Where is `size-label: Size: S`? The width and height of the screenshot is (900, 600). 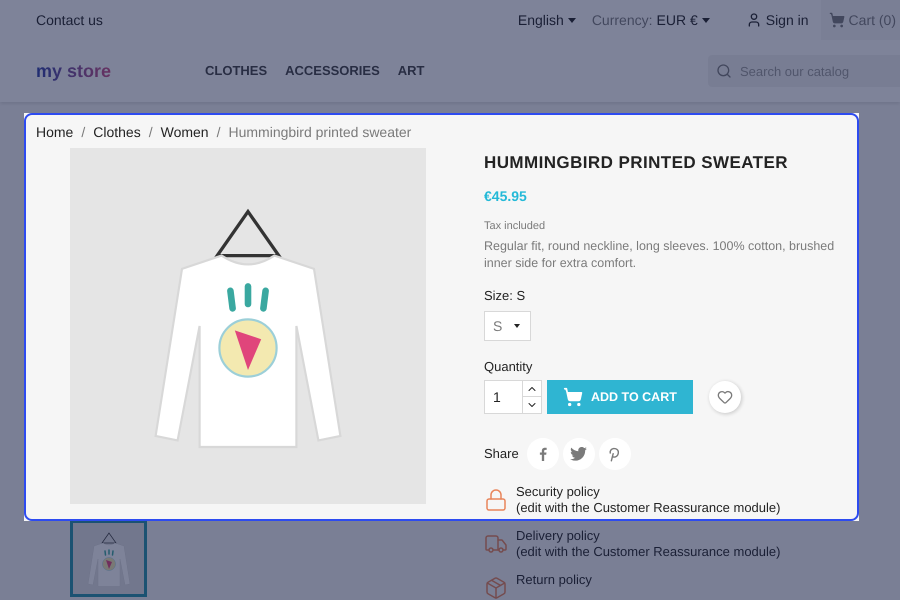
size-label: Size: S is located at coordinates (505, 296).